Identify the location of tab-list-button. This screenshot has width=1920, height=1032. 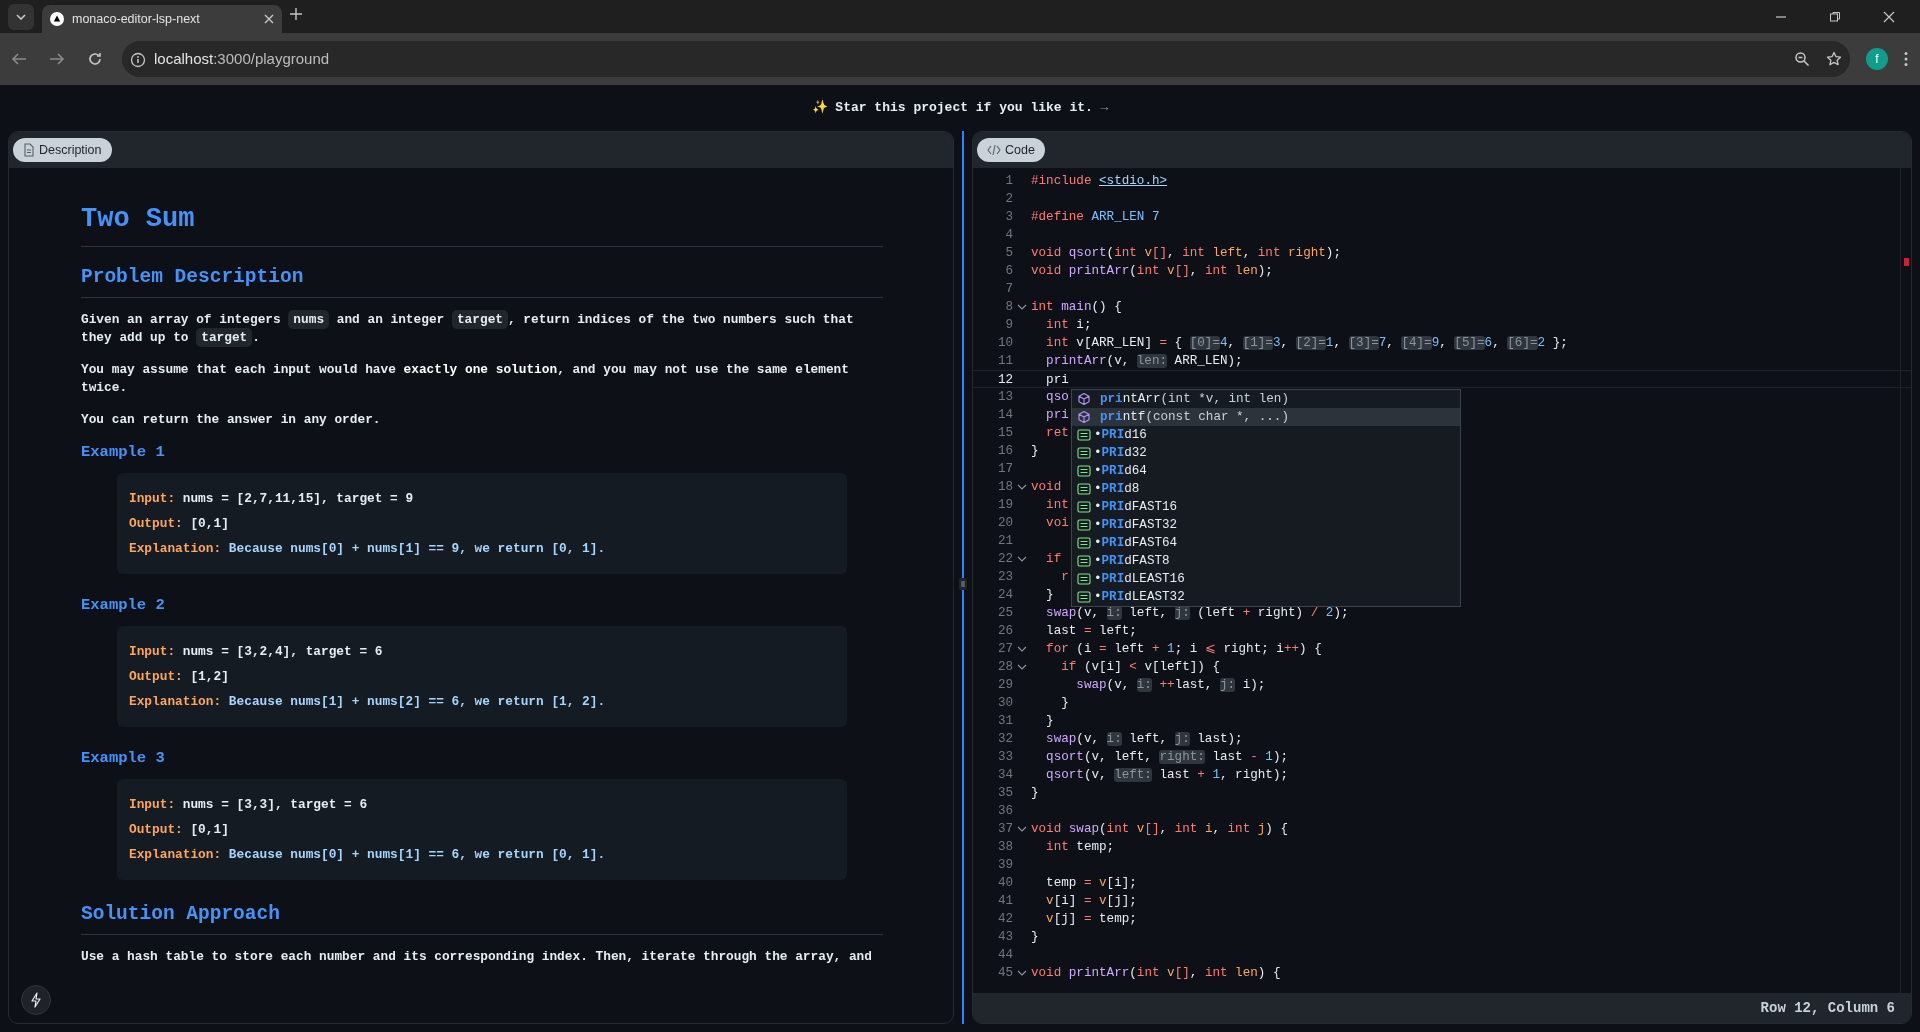
(21, 17).